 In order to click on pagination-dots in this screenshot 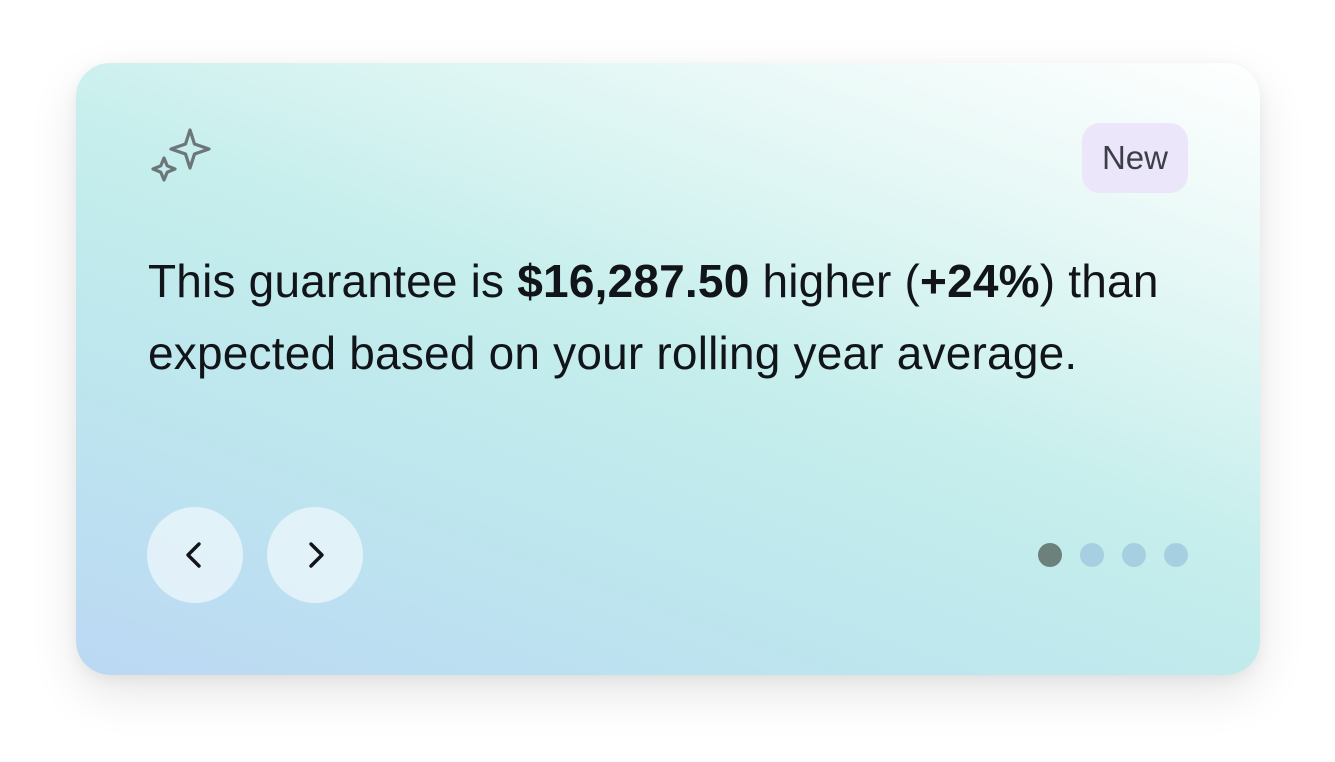, I will do `click(1113, 555)`.